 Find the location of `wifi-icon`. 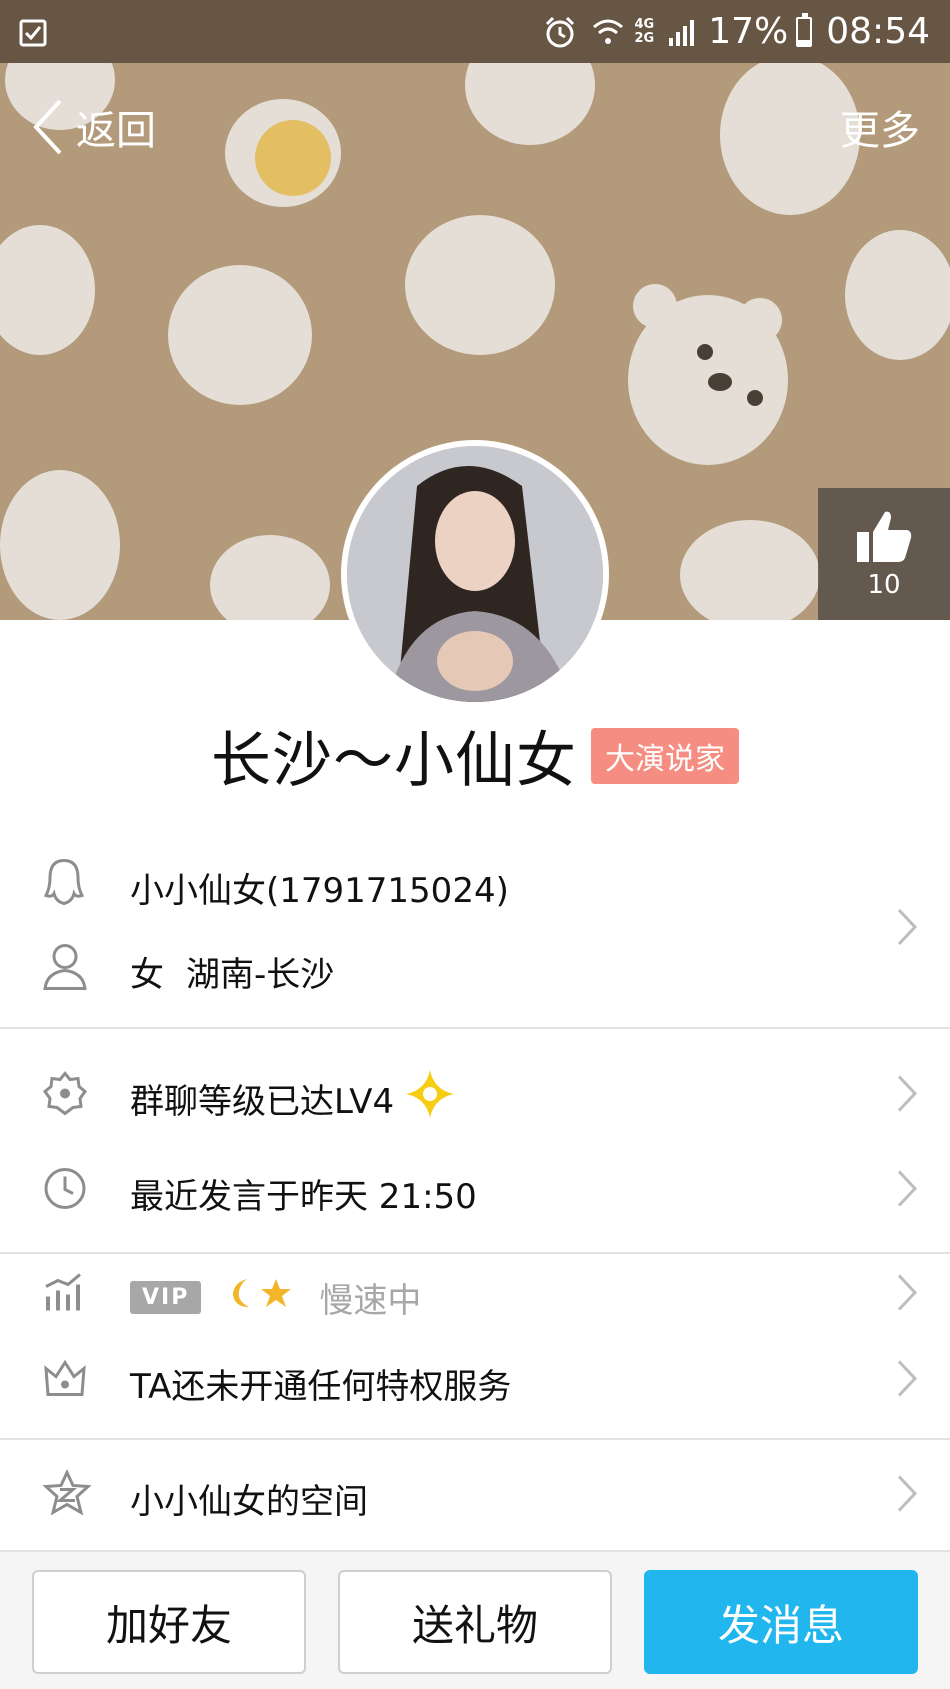

wifi-icon is located at coordinates (608, 32).